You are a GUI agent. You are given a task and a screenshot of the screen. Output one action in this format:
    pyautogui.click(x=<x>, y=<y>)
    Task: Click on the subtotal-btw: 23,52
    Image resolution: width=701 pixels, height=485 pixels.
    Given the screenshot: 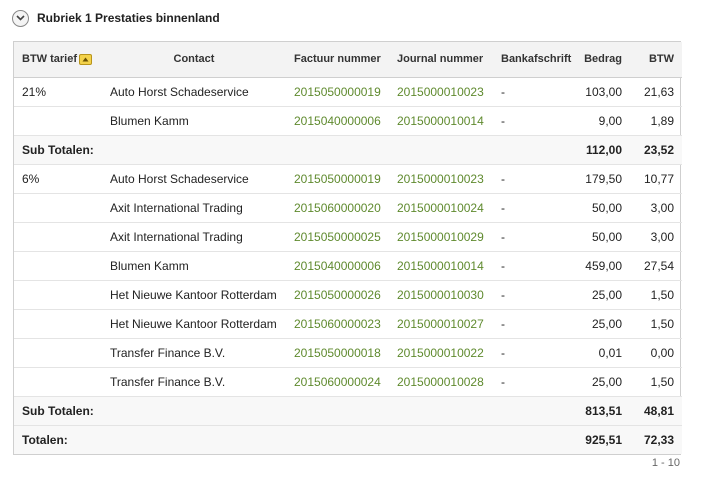 What is the action you would take?
    pyautogui.click(x=656, y=150)
    